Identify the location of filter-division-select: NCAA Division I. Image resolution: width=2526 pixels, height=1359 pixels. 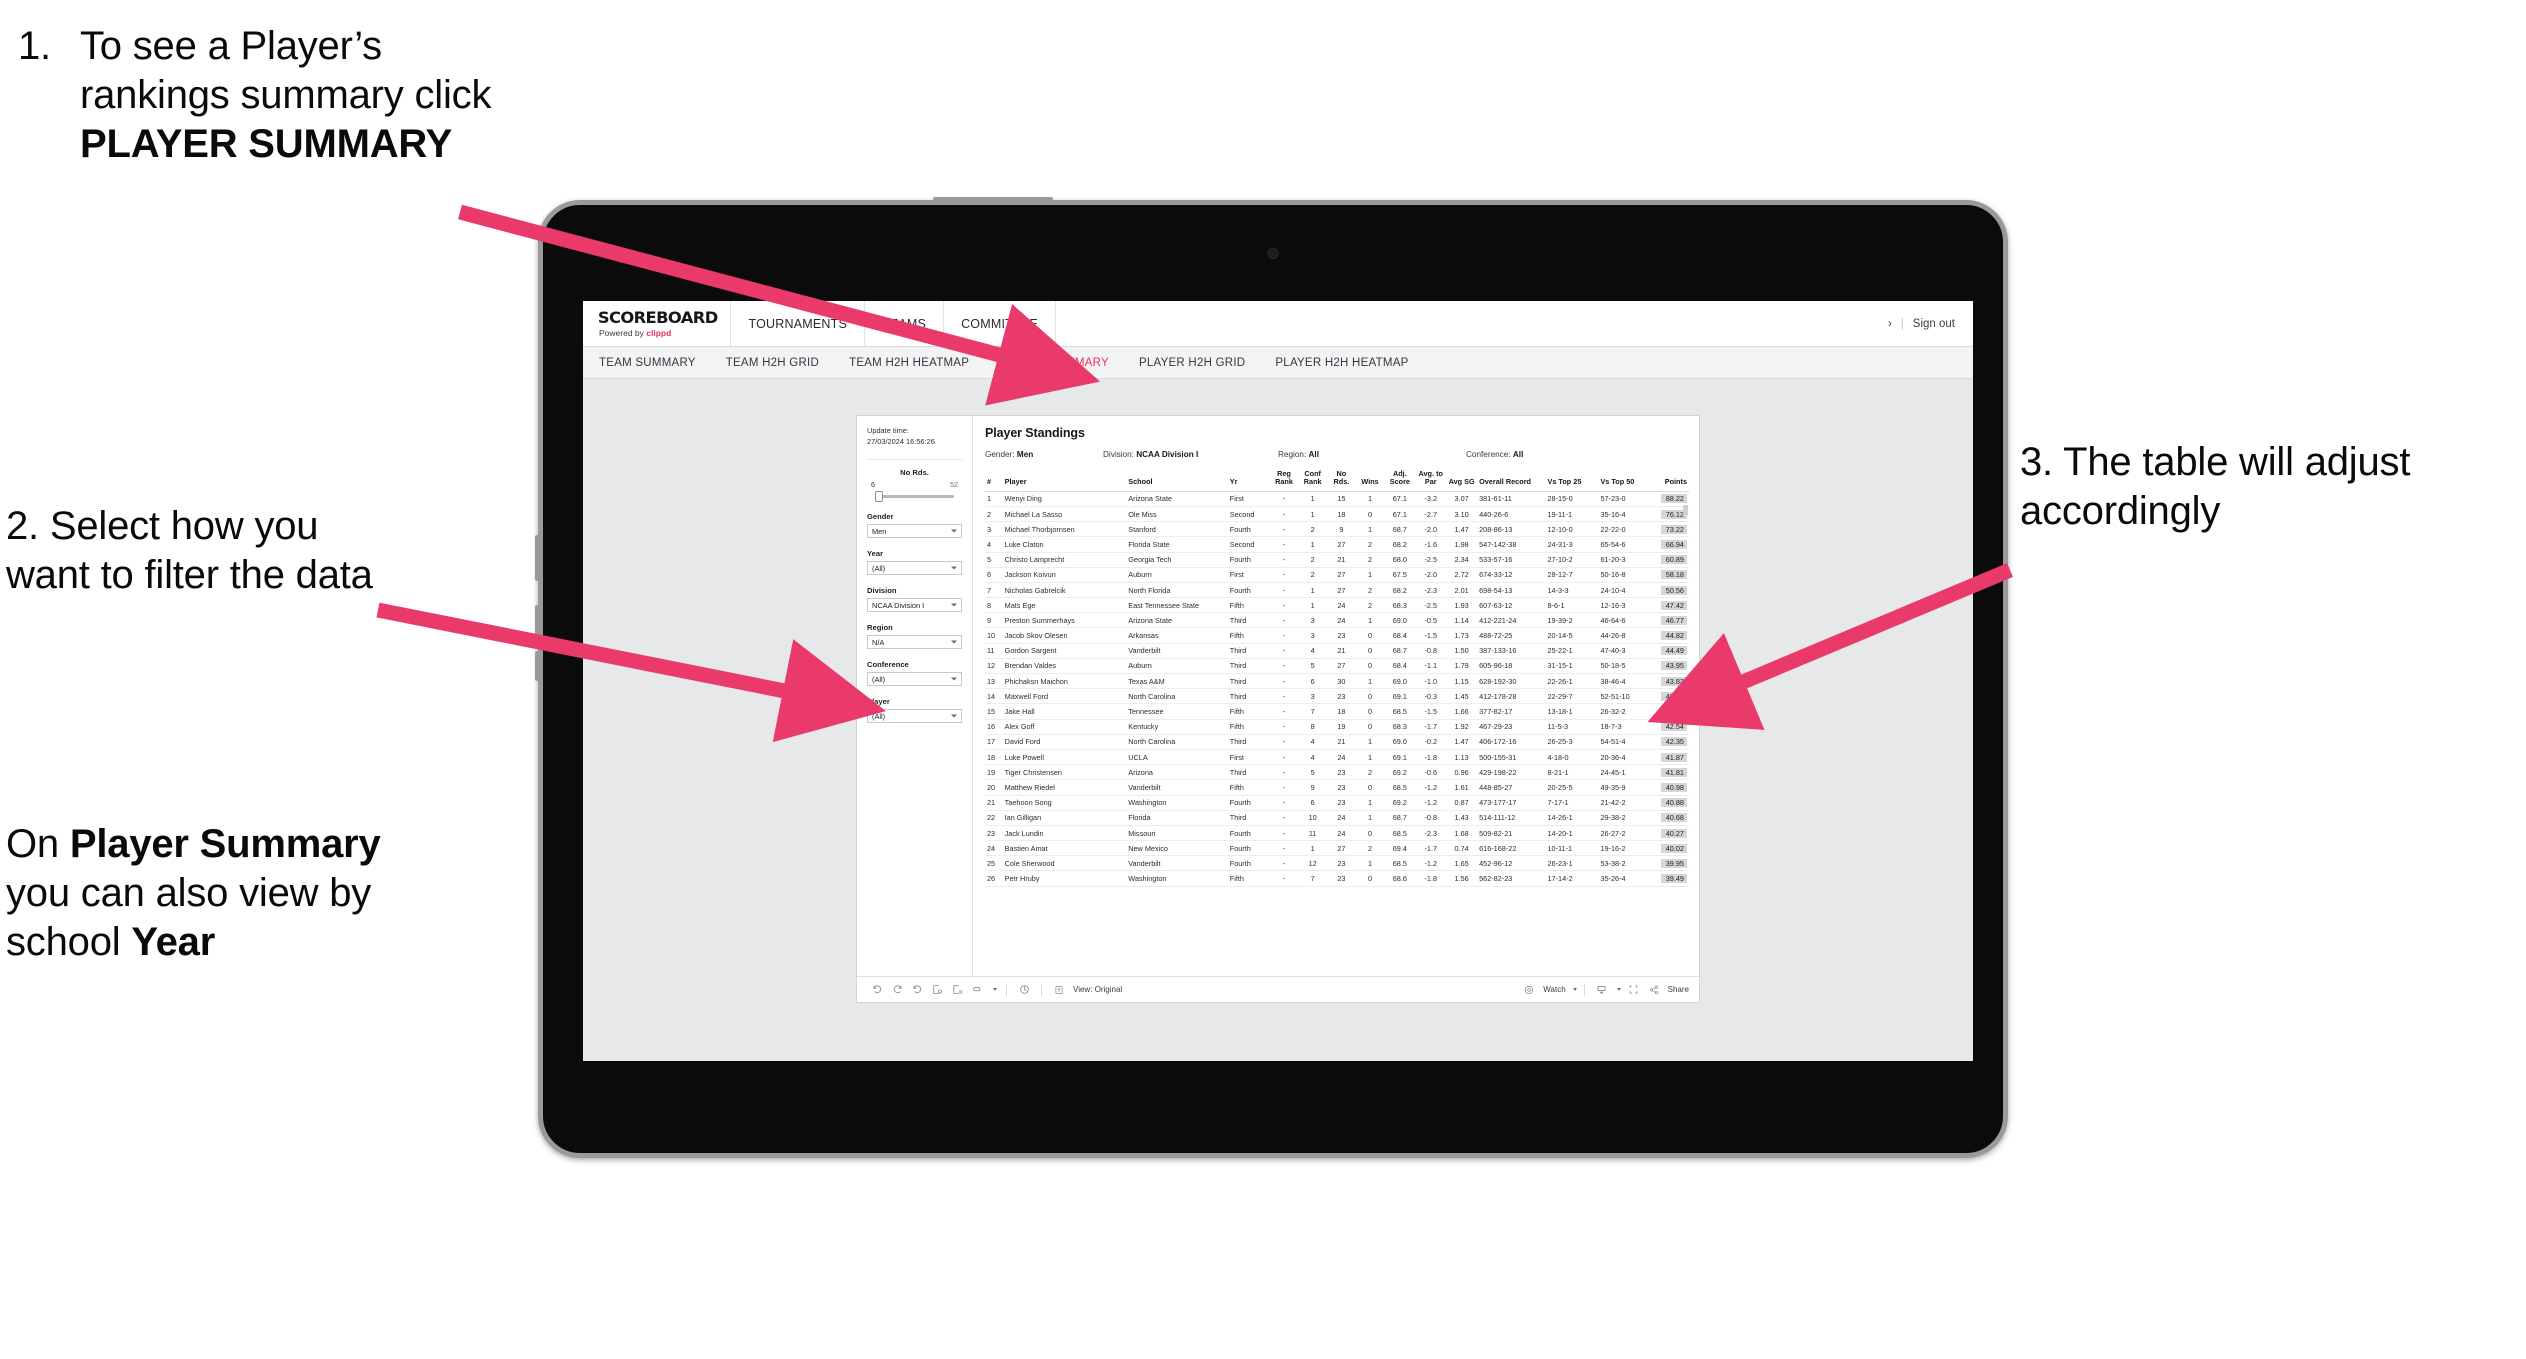
(914, 605).